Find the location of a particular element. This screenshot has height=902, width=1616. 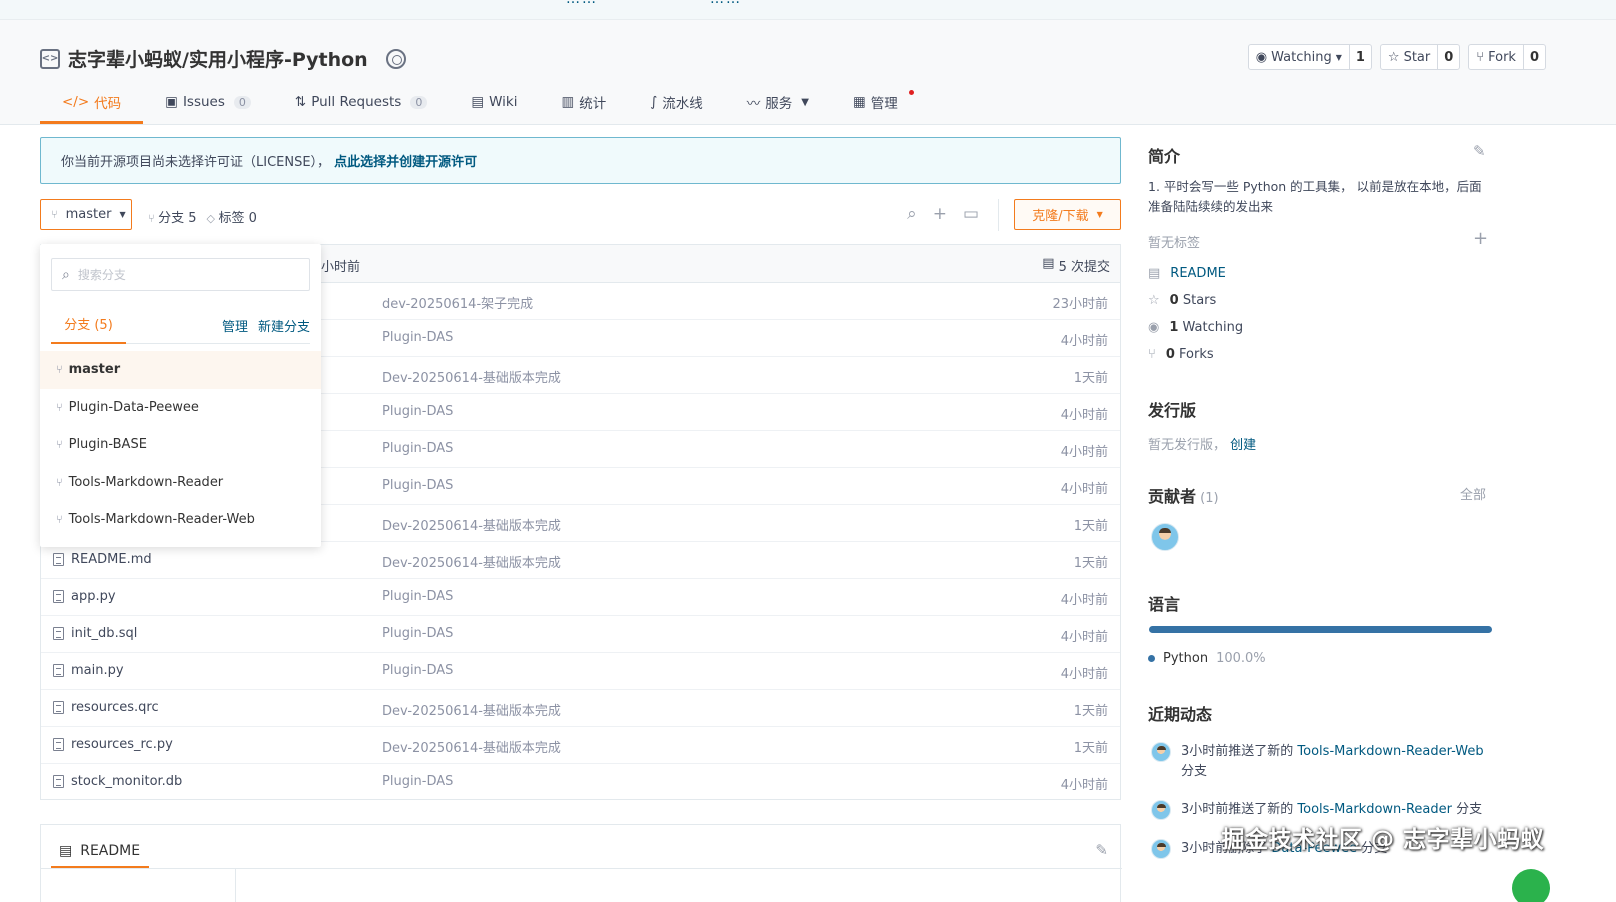

floating-help-button is located at coordinates (1531, 885).